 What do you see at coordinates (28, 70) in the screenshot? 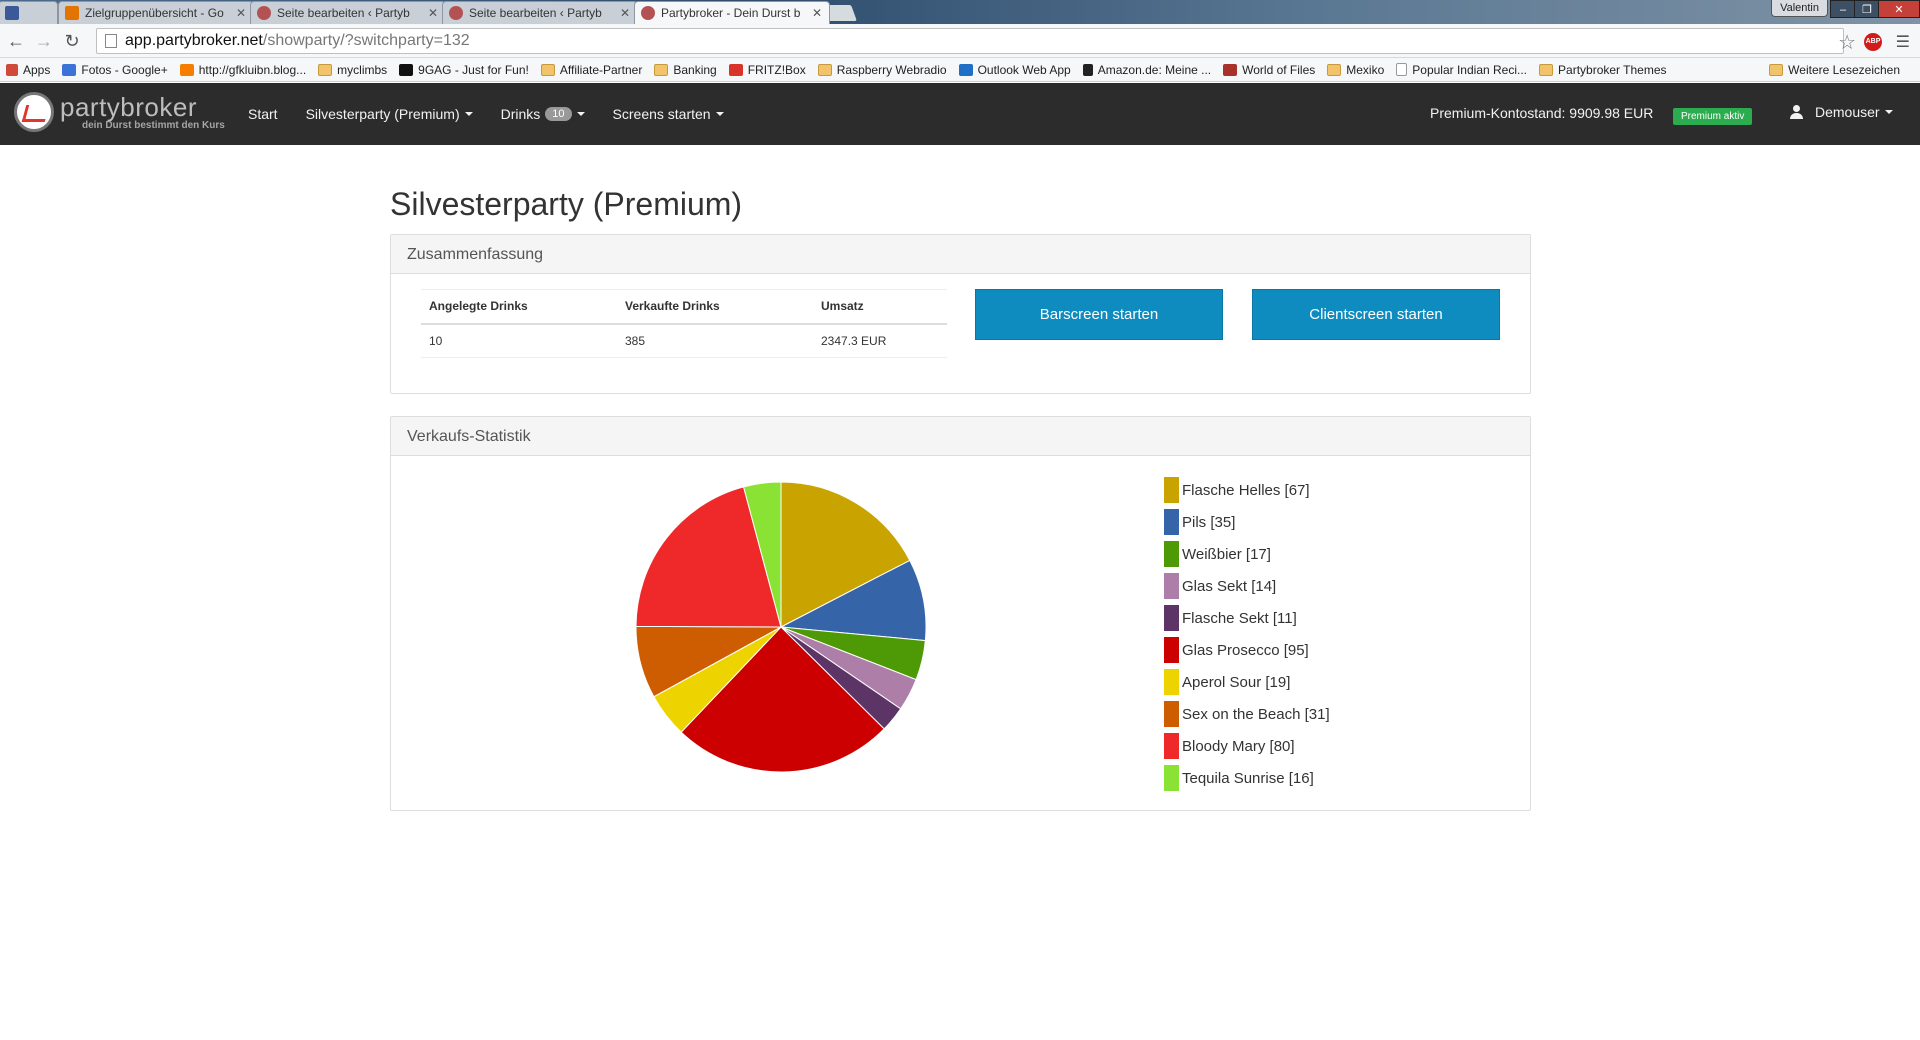
I see `bookmark-apps: Apps` at bounding box center [28, 70].